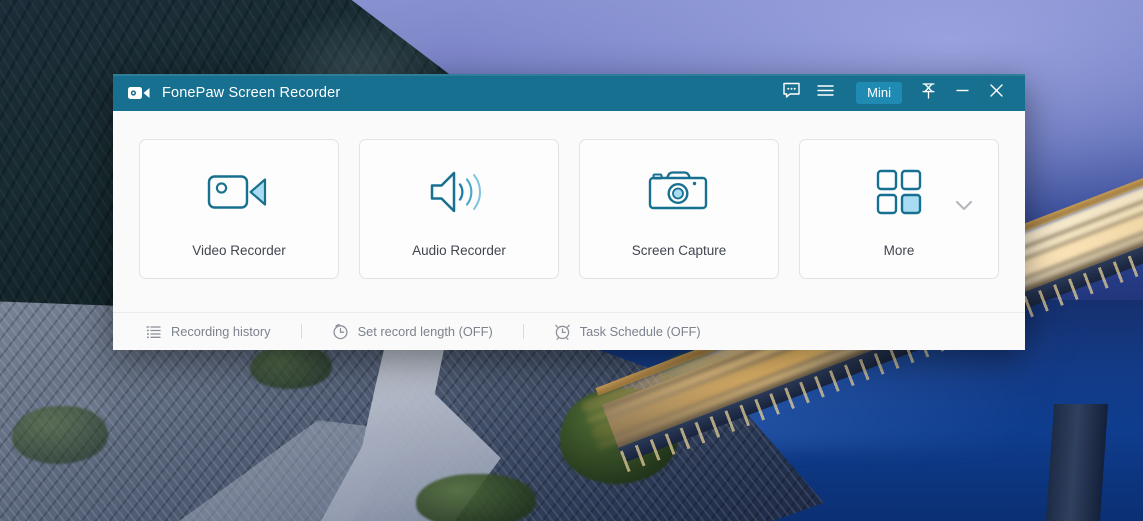  I want to click on mini-mode-button: Mini, so click(879, 92).